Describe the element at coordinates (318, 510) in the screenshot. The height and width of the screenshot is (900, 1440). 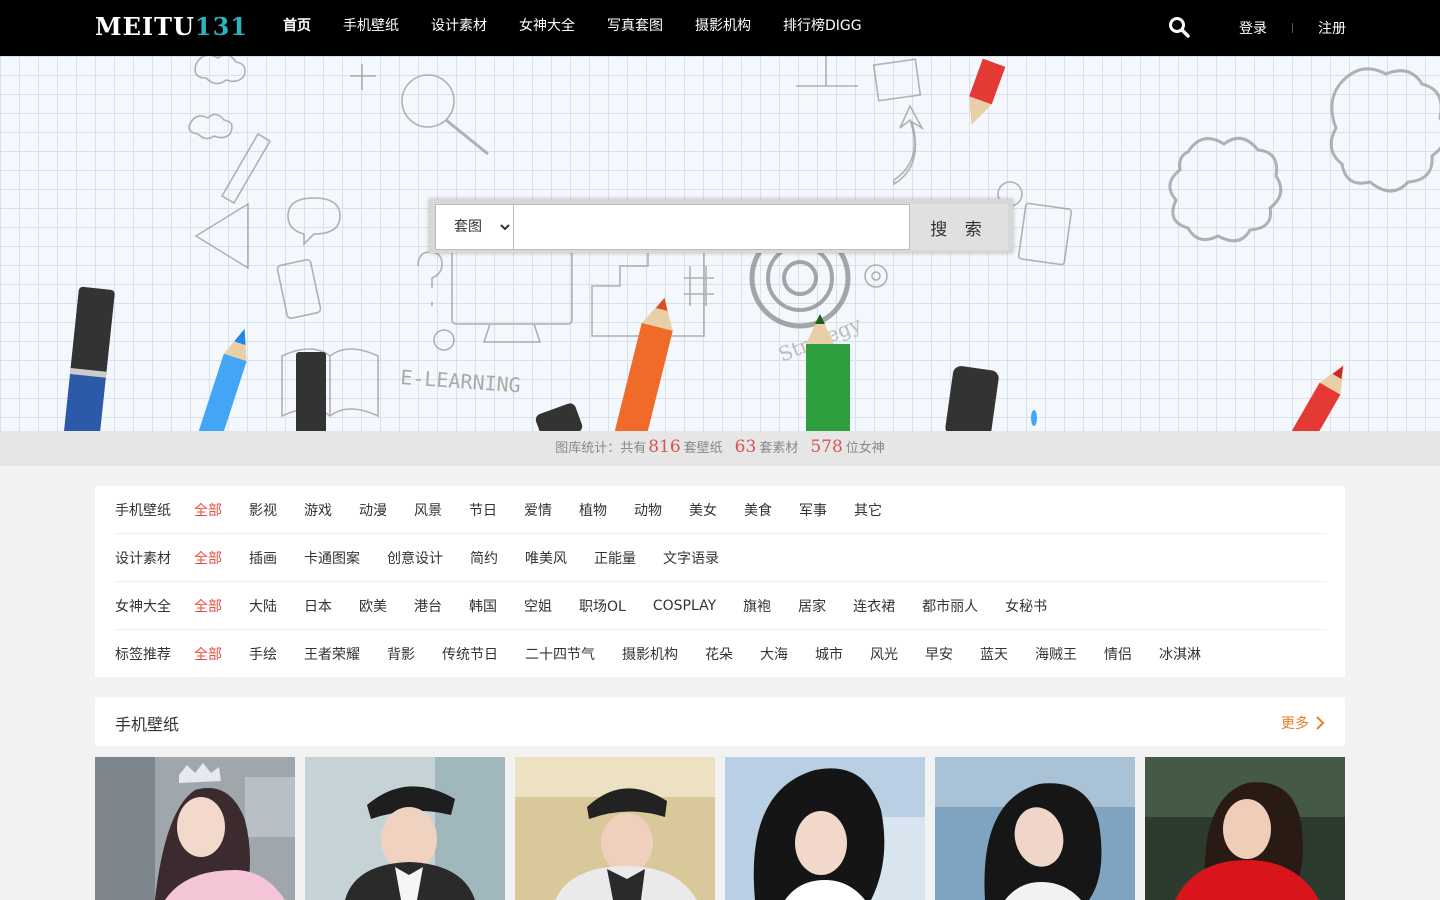
I see `category-item: 游戏` at that location.